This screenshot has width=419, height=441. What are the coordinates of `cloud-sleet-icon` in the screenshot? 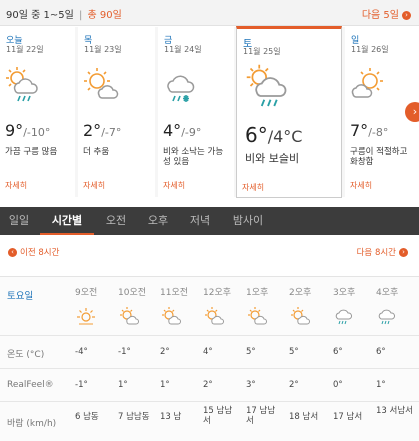 It's located at (181, 88).